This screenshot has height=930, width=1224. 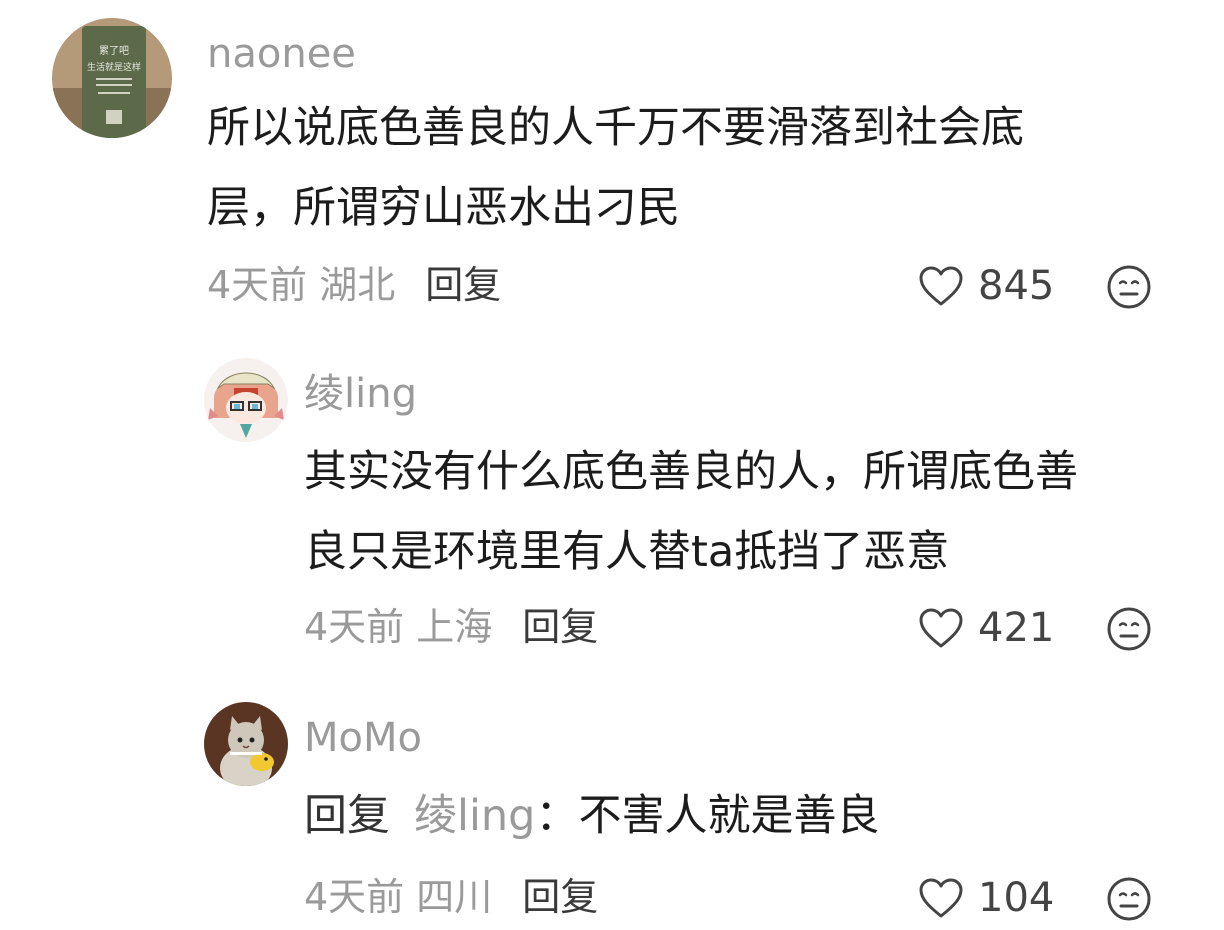 I want to click on comment-meta: 4天前 上海 回复, so click(x=451, y=627).